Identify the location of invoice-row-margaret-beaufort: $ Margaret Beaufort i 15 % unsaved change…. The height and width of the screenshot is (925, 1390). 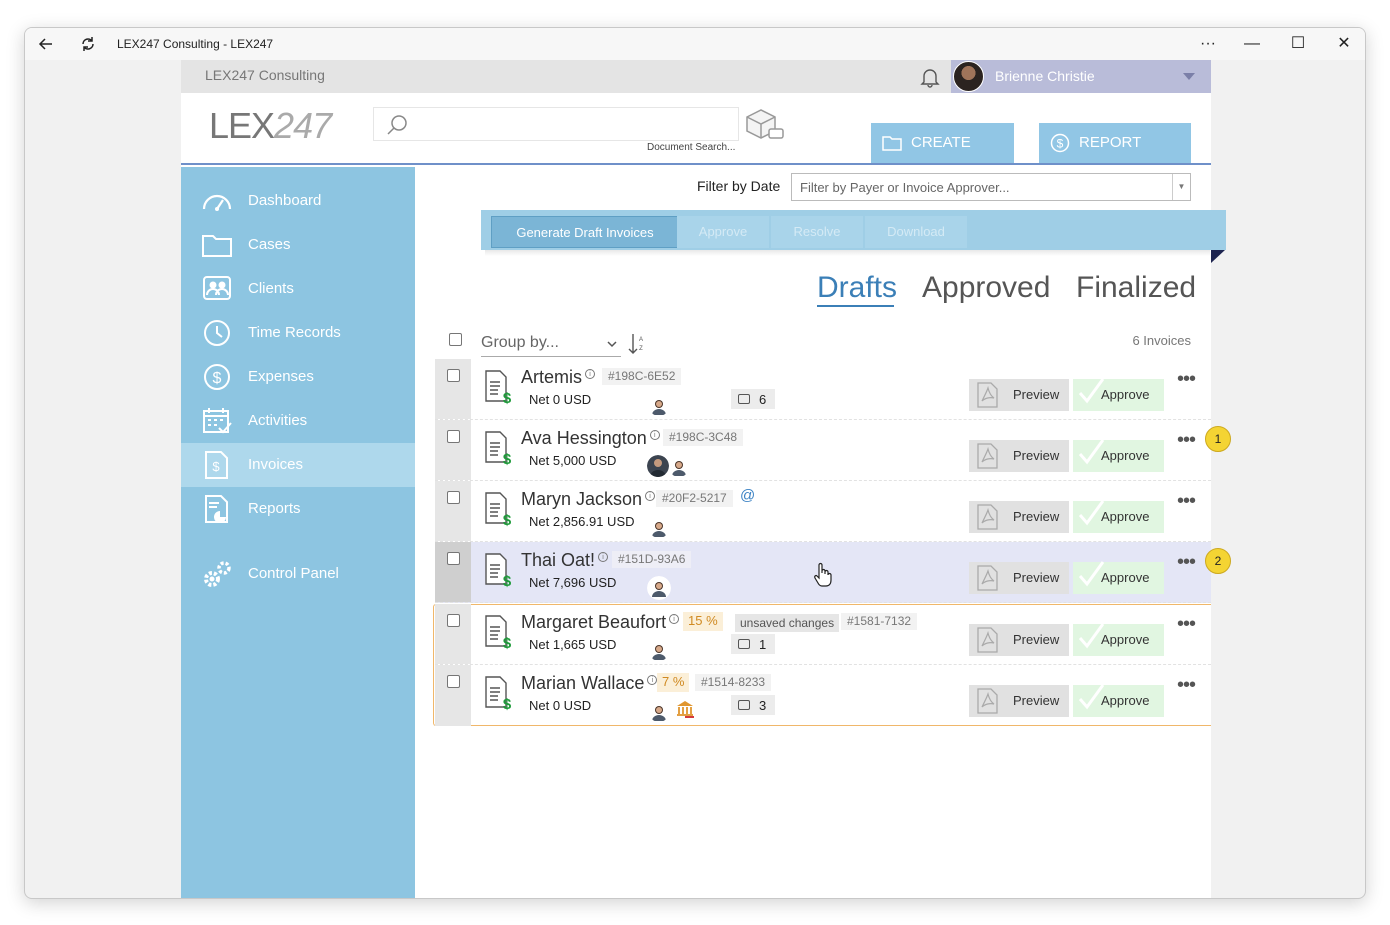
(823, 634).